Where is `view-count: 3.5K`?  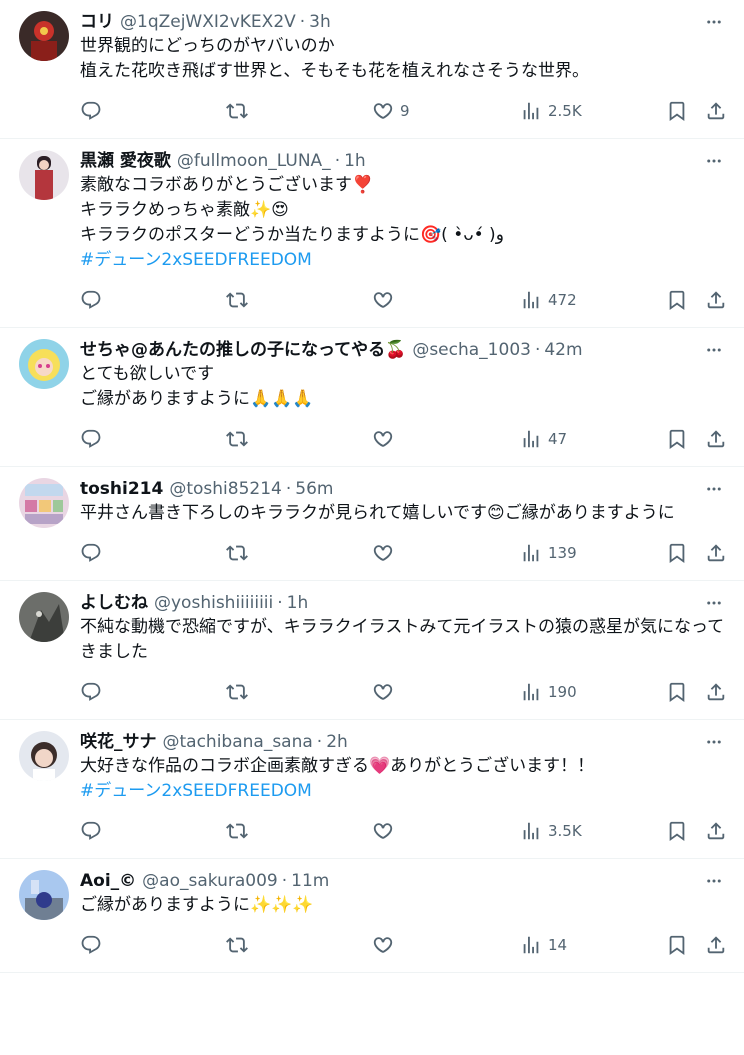
view-count: 3.5K is located at coordinates (565, 831).